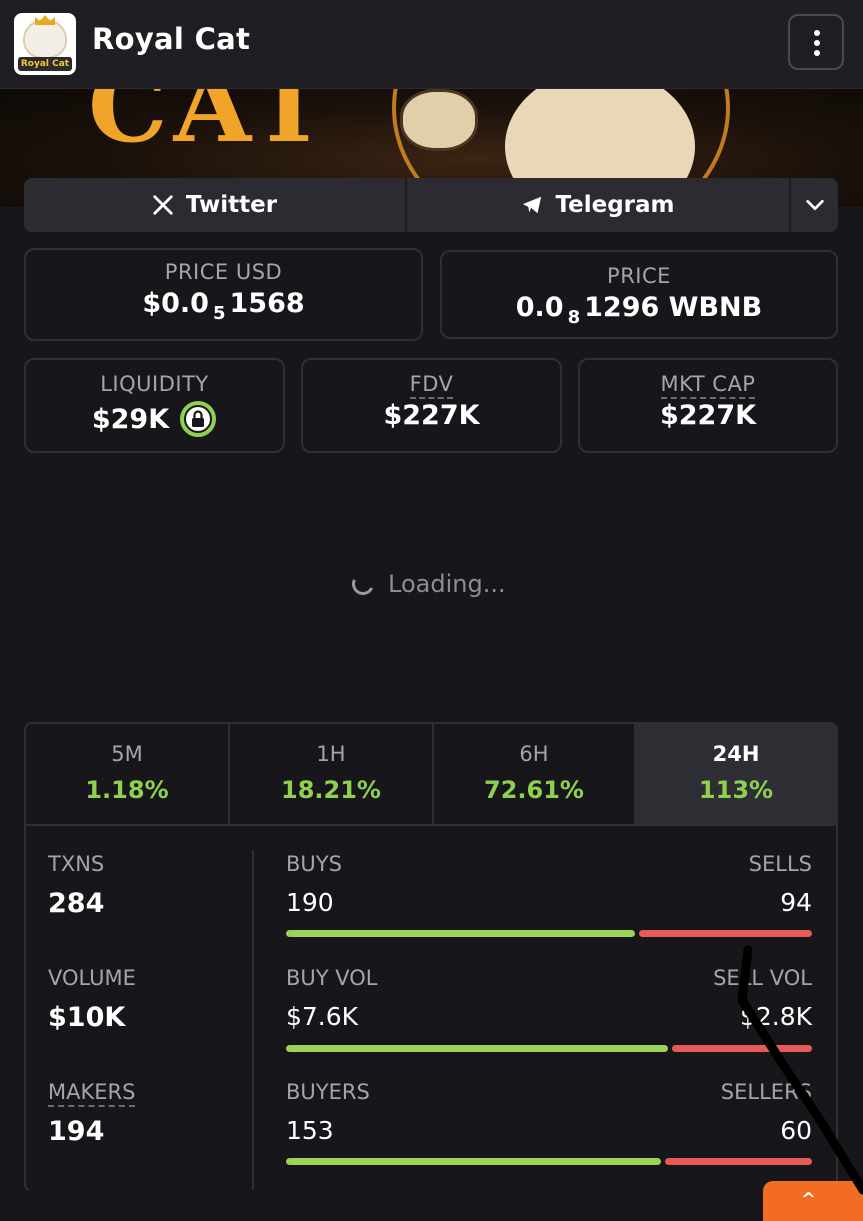  Describe the element at coordinates (780, 864) in the screenshot. I see `sells-label: SELLS` at that location.